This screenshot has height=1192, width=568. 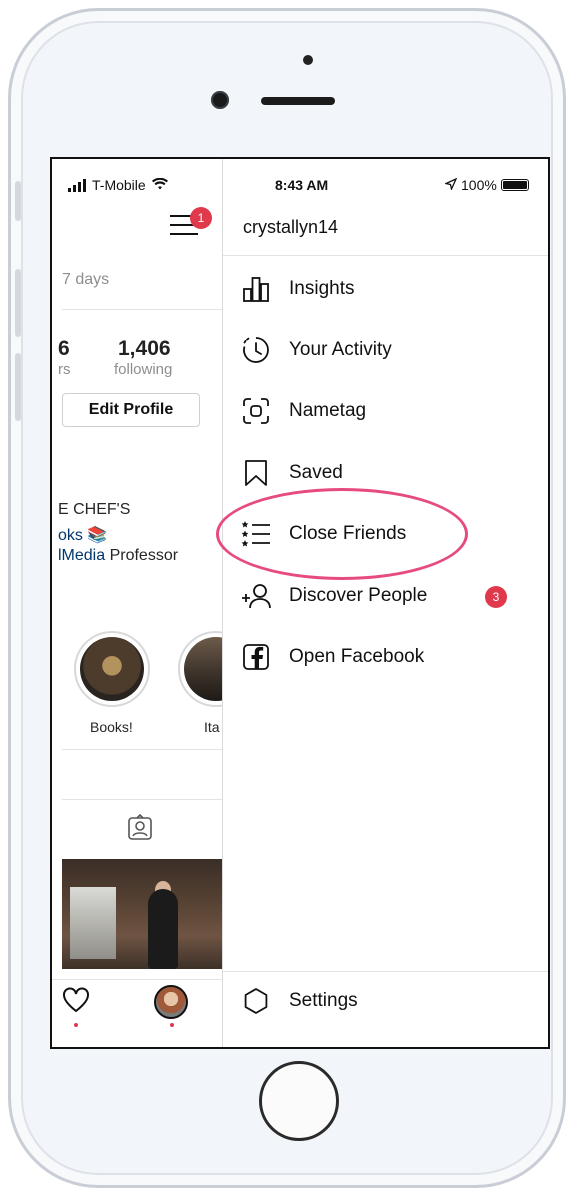 What do you see at coordinates (256, 350) in the screenshot?
I see `activity-clock-icon` at bounding box center [256, 350].